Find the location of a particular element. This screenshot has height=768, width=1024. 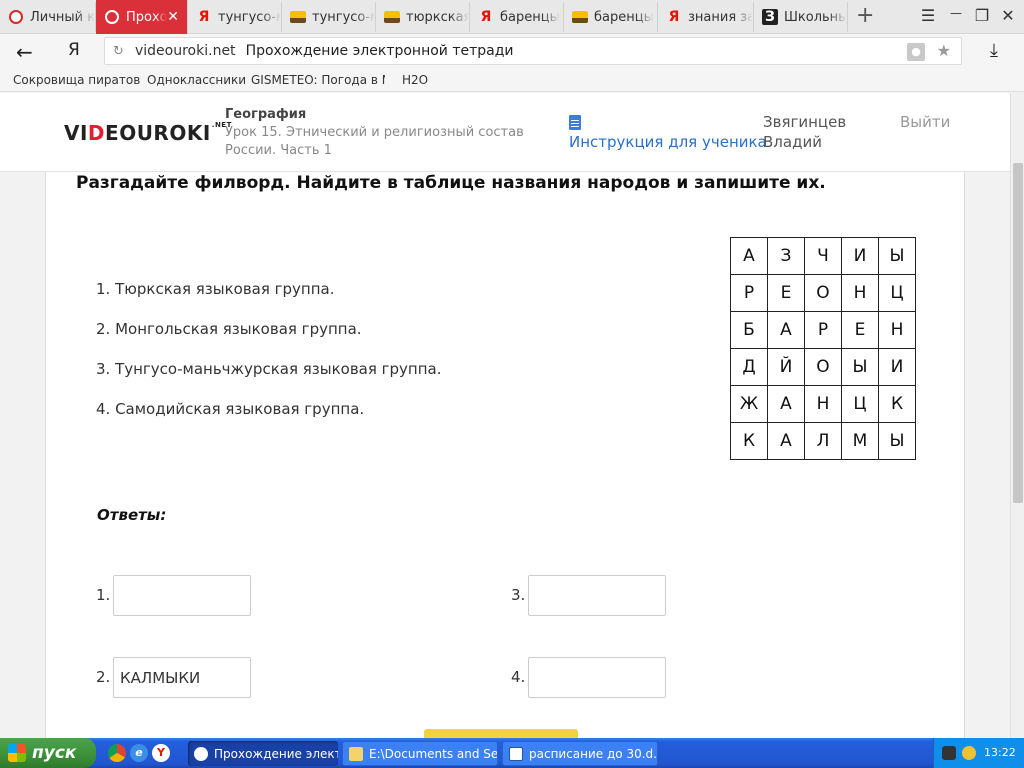

user-name: Звягинцев is located at coordinates (804, 122).